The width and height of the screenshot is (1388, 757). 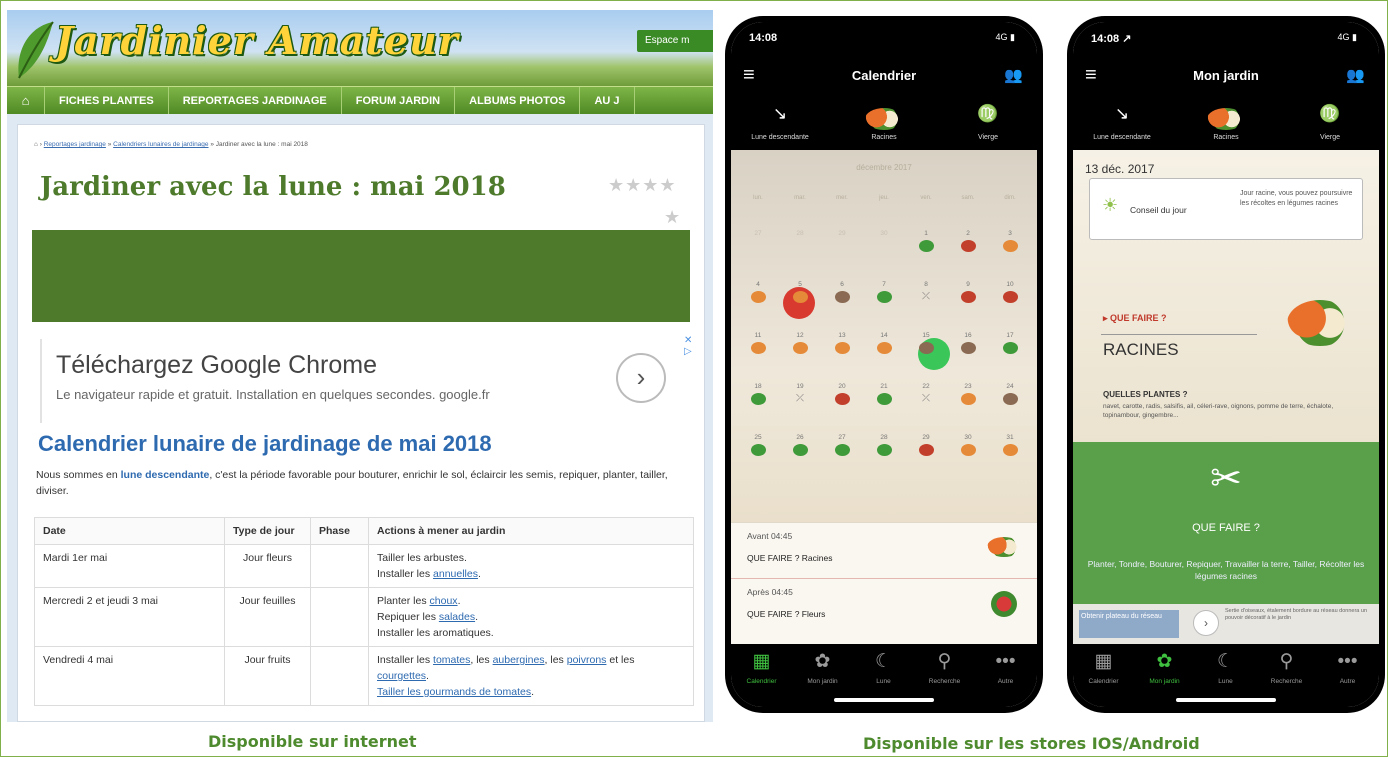 What do you see at coordinates (36, 50) in the screenshot?
I see `leaf-logo-icon` at bounding box center [36, 50].